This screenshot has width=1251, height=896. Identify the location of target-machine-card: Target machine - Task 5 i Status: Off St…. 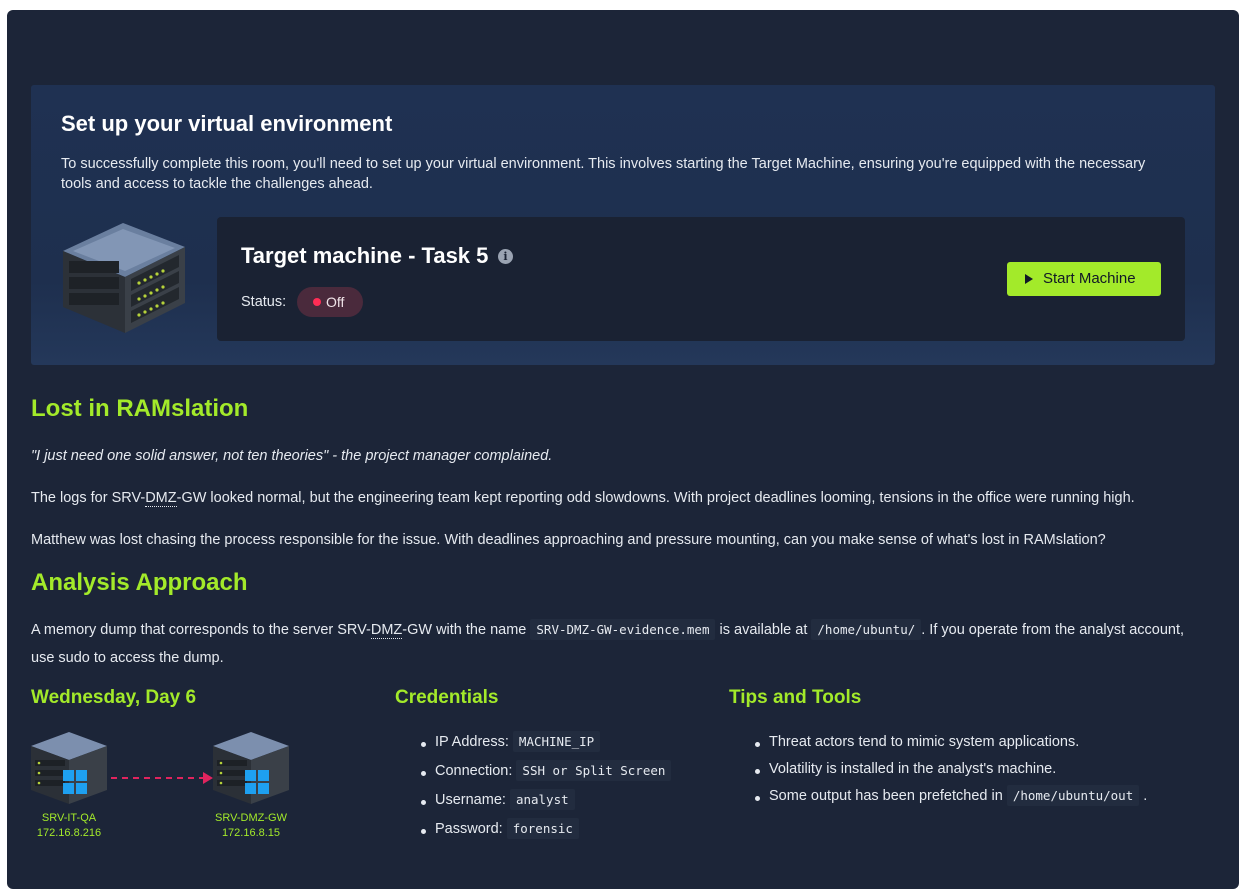
(701, 279).